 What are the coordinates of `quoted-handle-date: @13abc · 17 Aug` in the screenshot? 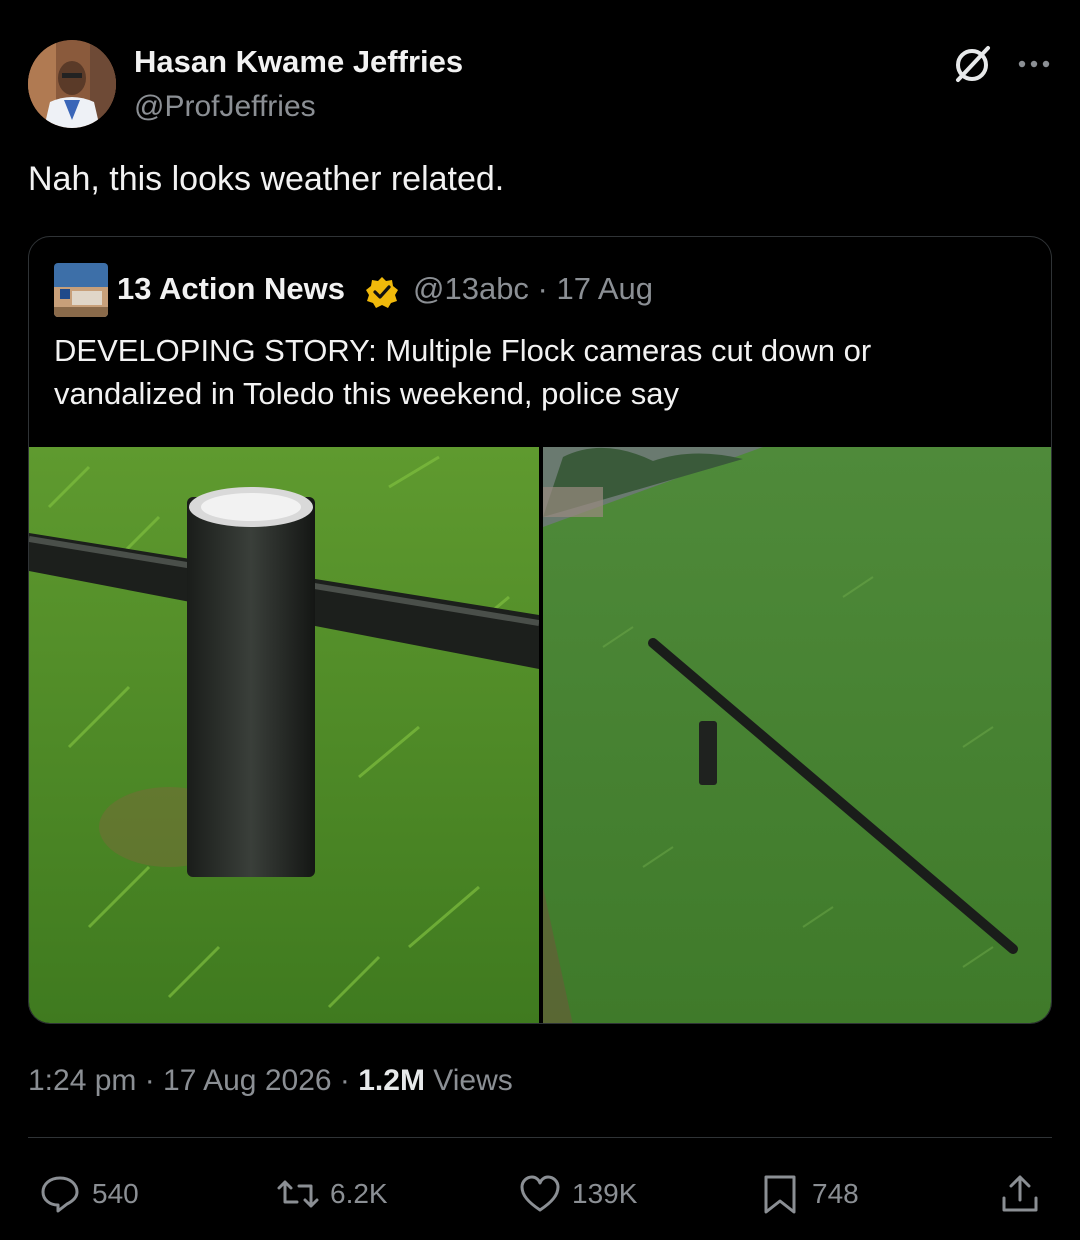 It's located at (533, 288).